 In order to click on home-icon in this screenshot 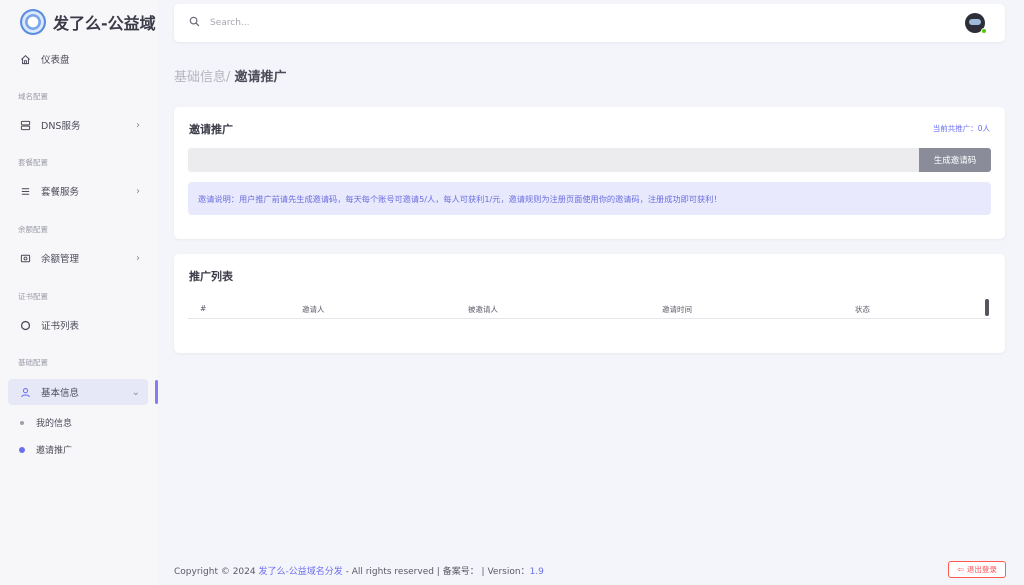, I will do `click(25, 59)`.